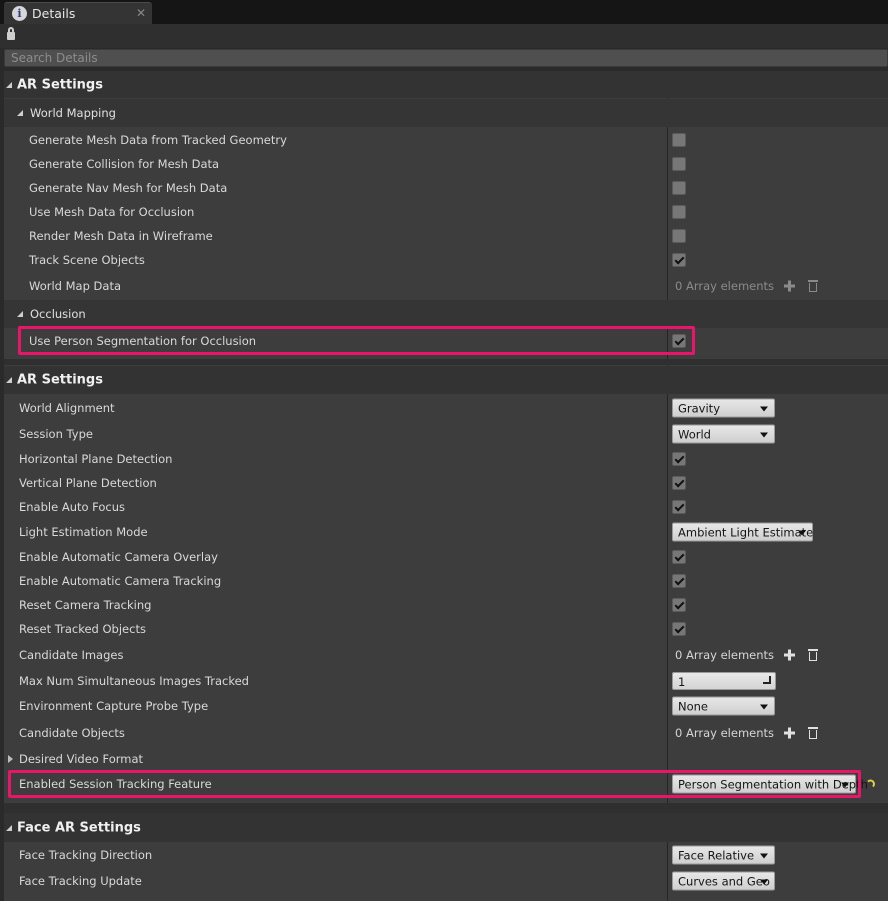  Describe the element at coordinates (446, 827) in the screenshot. I see `category-face-ar-settings: Face AR Settings` at that location.